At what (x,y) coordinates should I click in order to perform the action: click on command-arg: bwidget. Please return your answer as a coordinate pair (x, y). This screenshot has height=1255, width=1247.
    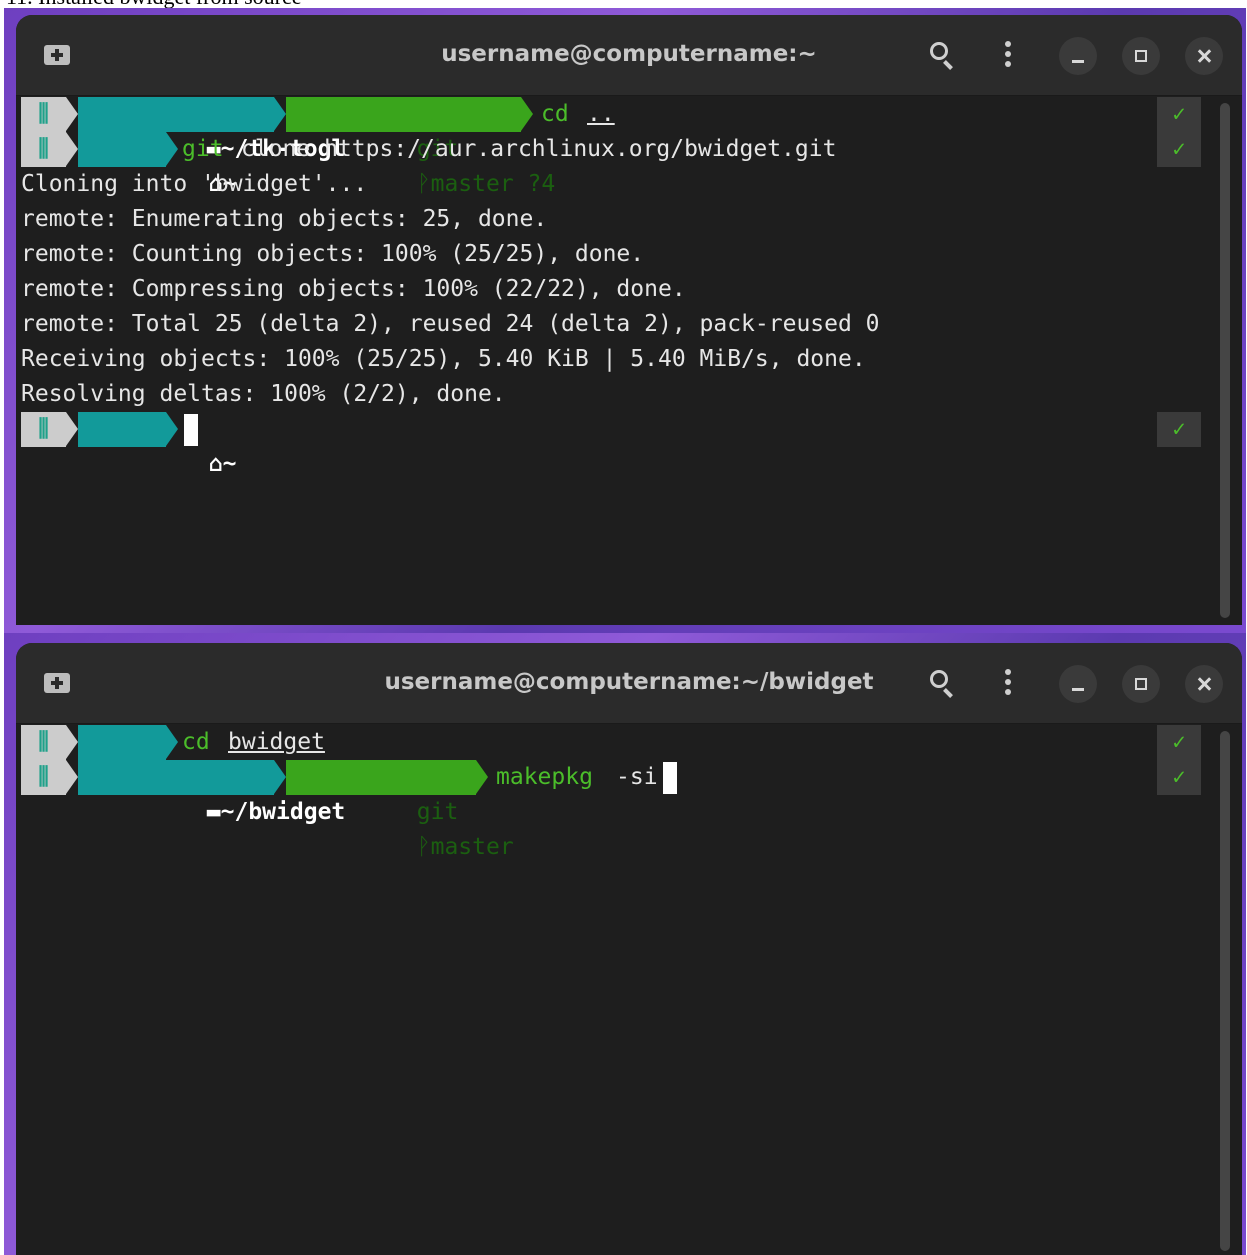
    Looking at the image, I should click on (276, 742).